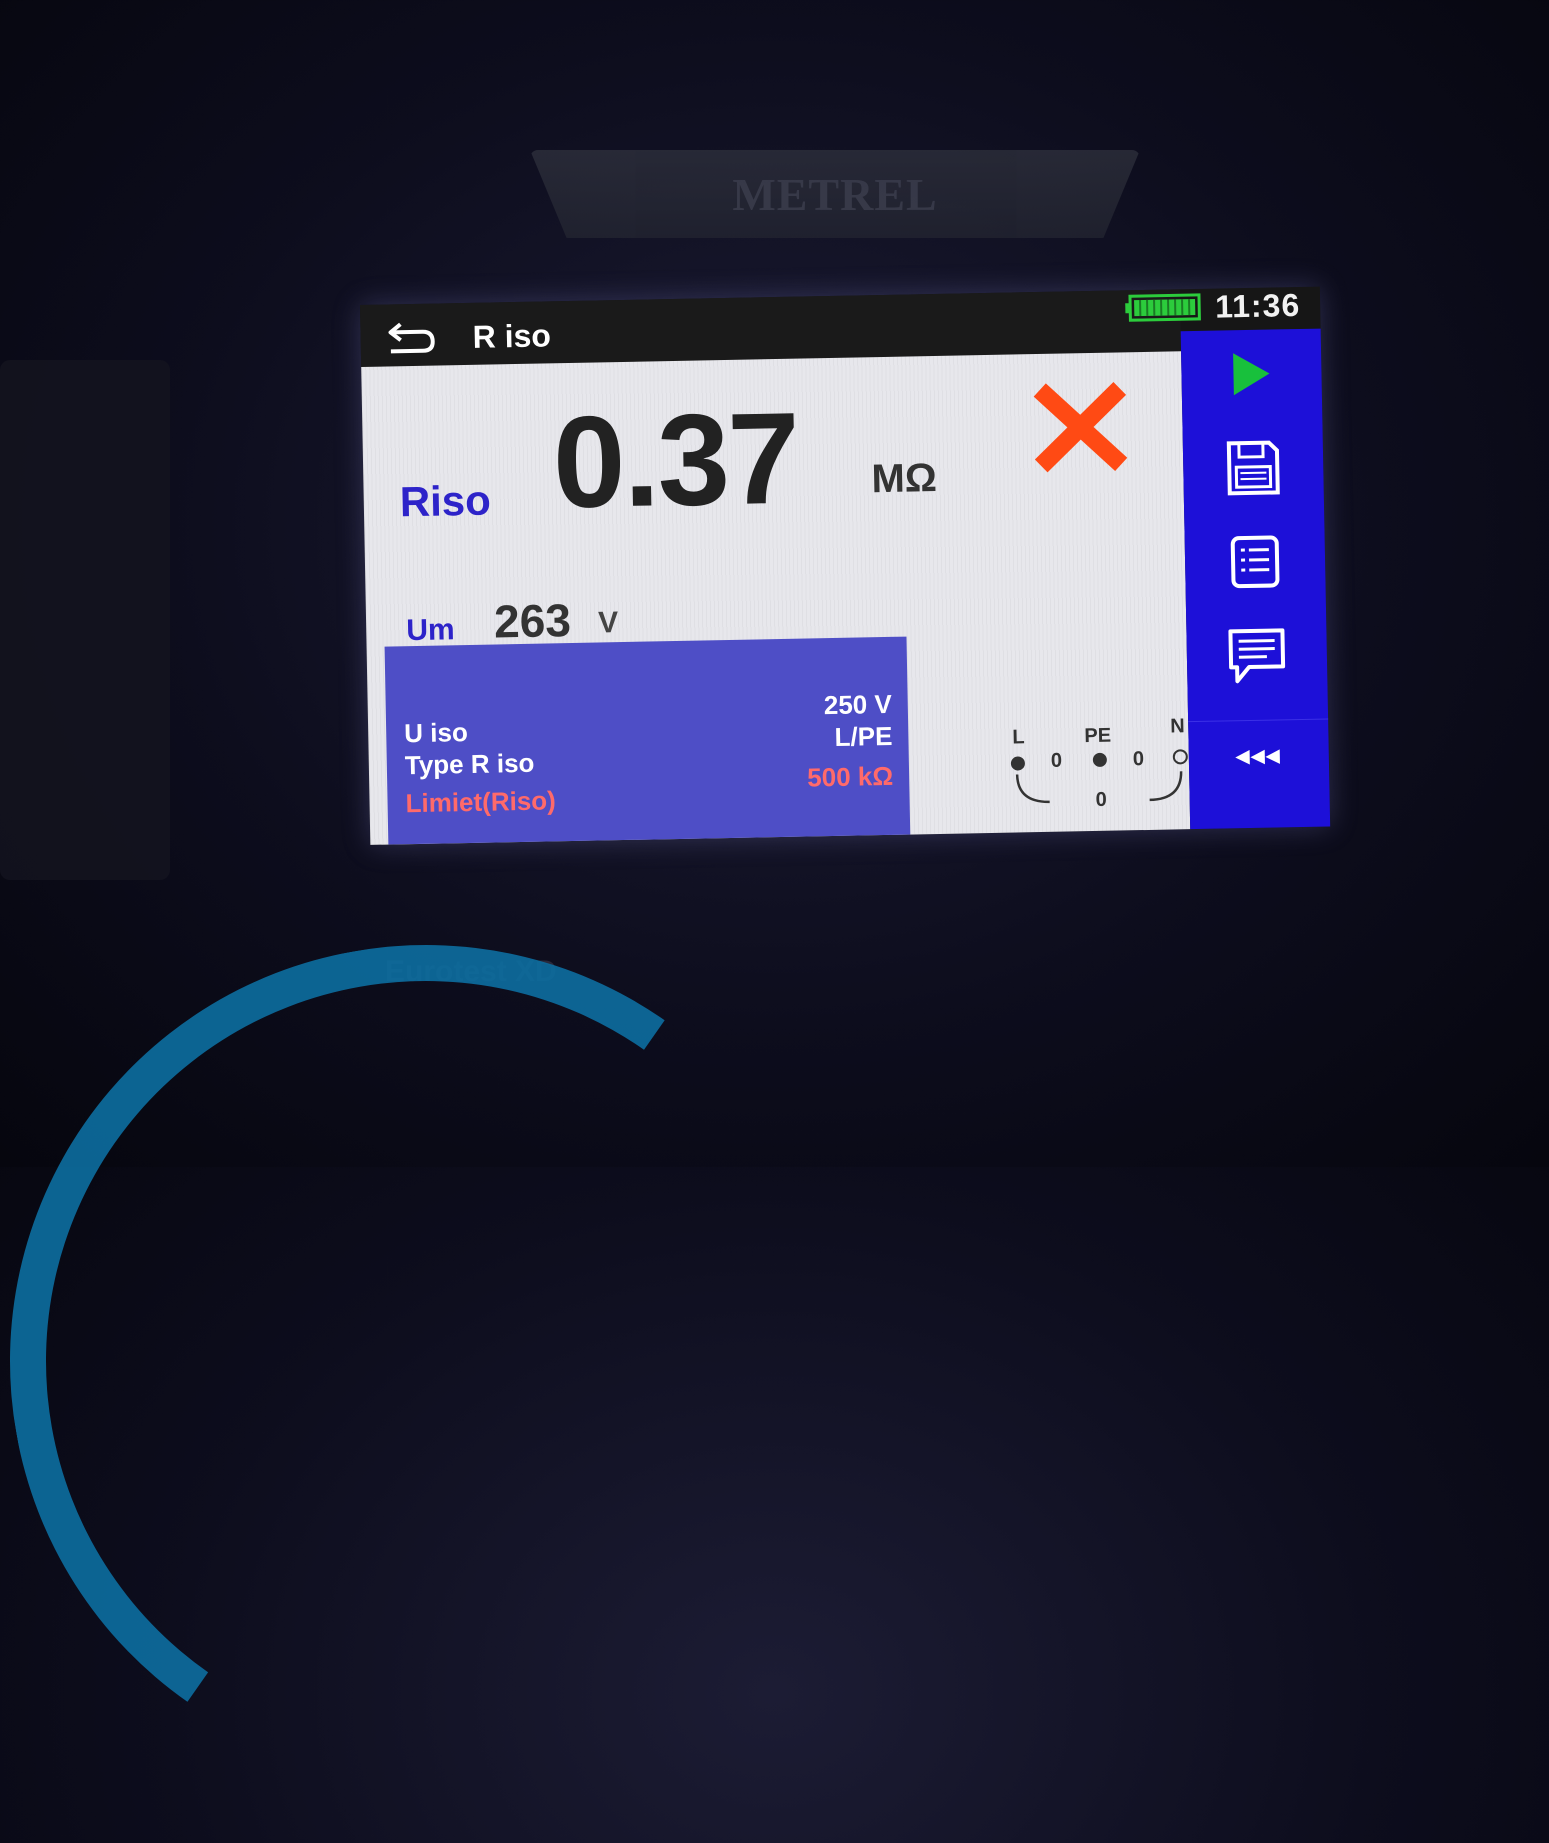  I want to click on terminal-connection-arcs, so click(1099, 787).